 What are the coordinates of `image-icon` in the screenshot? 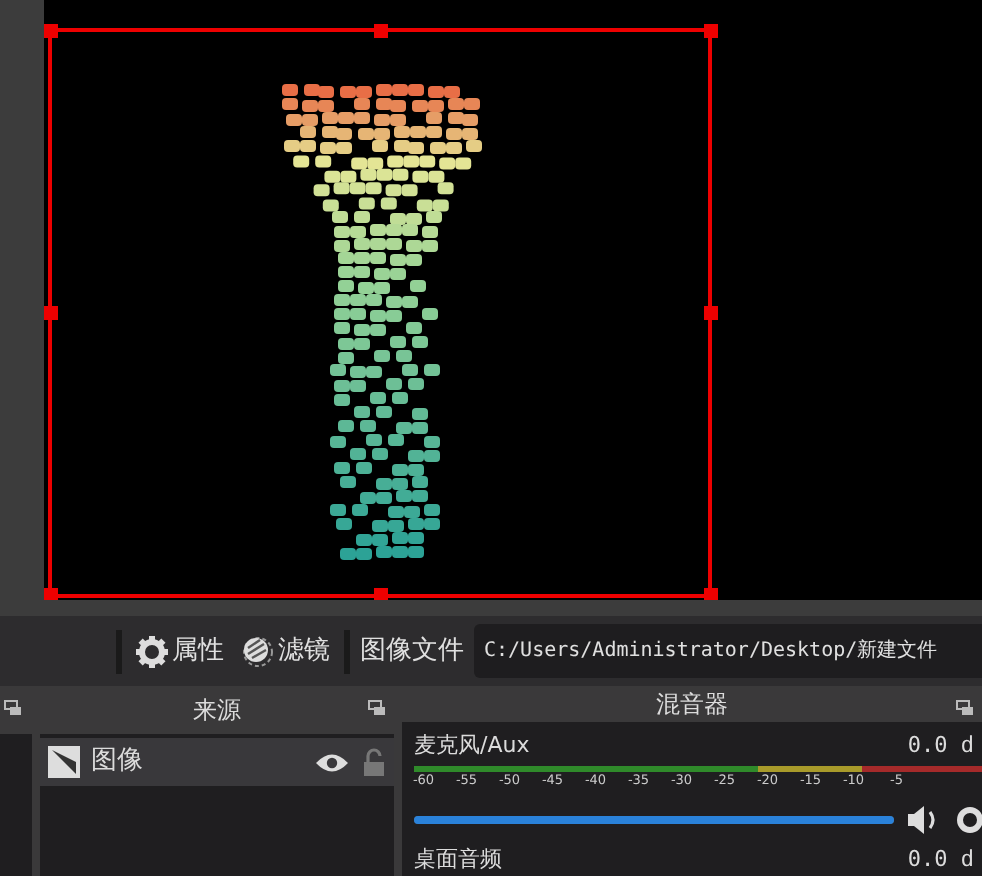 It's located at (63, 762).